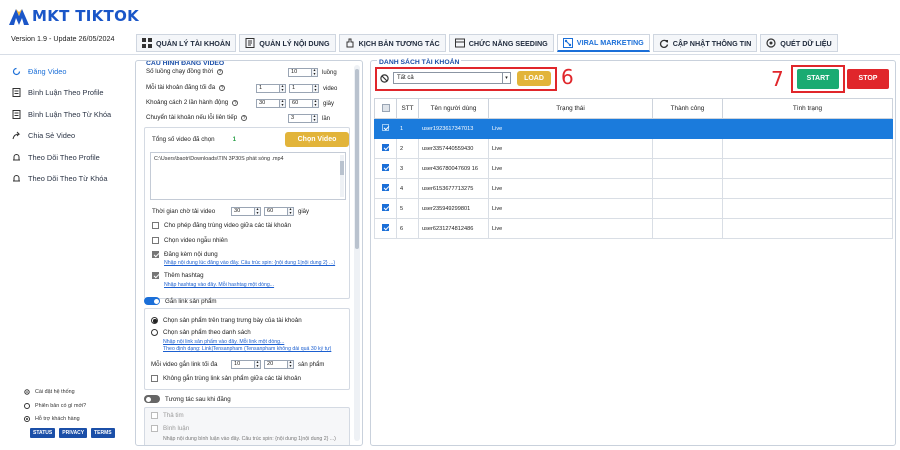 The height and width of the screenshot is (450, 900). What do you see at coordinates (155, 275) in the screenshot?
I see `hashtag-checkbox` at bounding box center [155, 275].